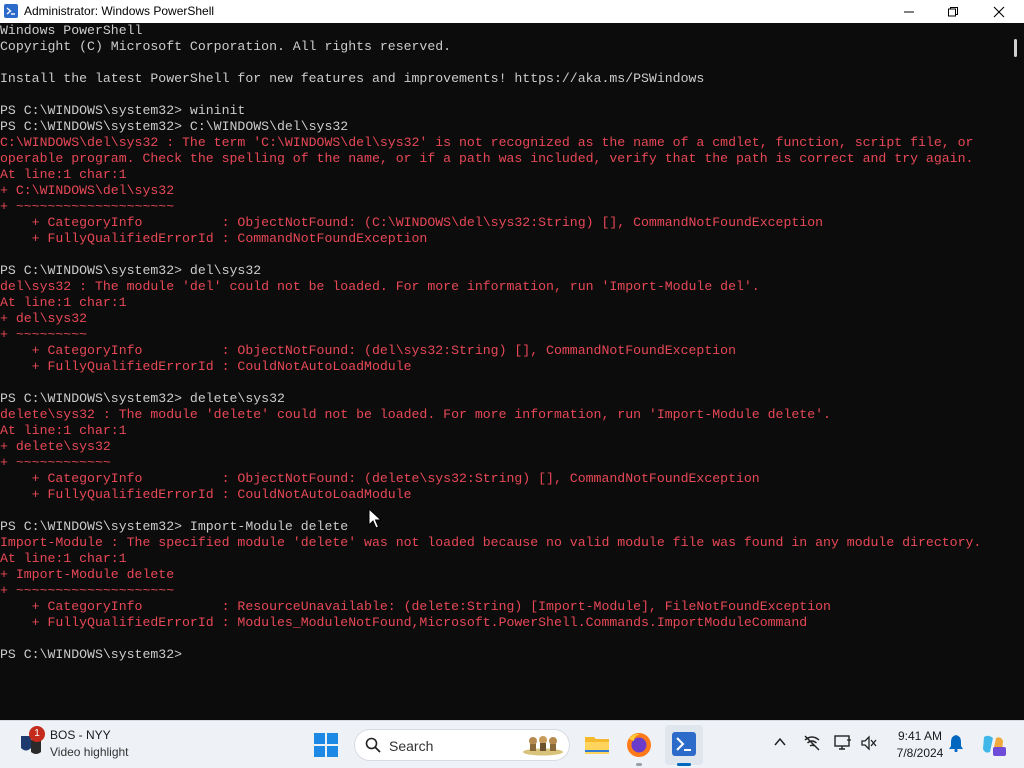  Describe the element at coordinates (37, 734) in the screenshot. I see `notification-badge: 1` at that location.